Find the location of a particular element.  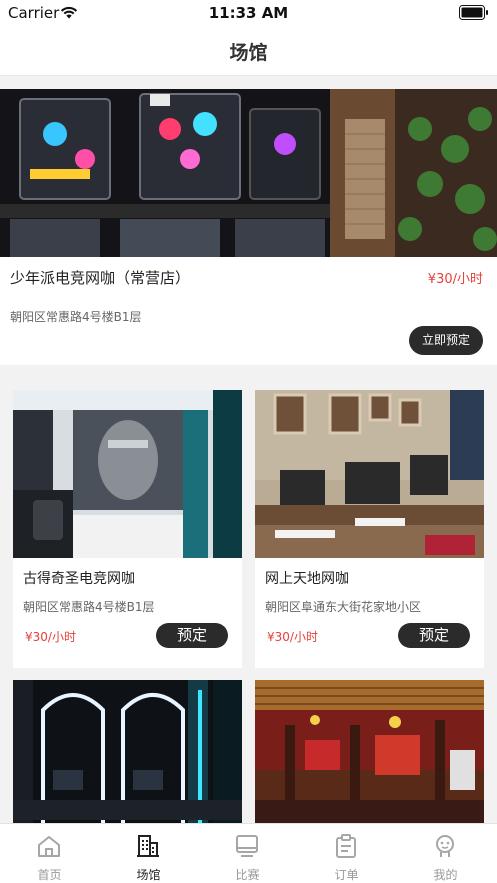

venue-card: 古得奇圣电竞网咖 朝阳区常惠路4号楼B1层 ¥30/小时 预定 is located at coordinates (127, 529).